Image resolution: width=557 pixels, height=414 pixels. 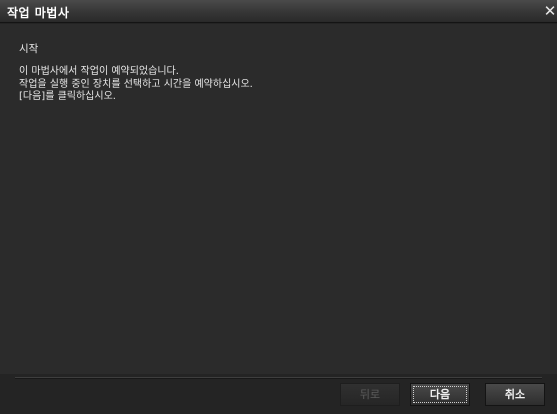 I want to click on instruction-line: 작업을 실행 중인 장치를 선택하고 시간을 예약하십시오., so click(x=136, y=84).